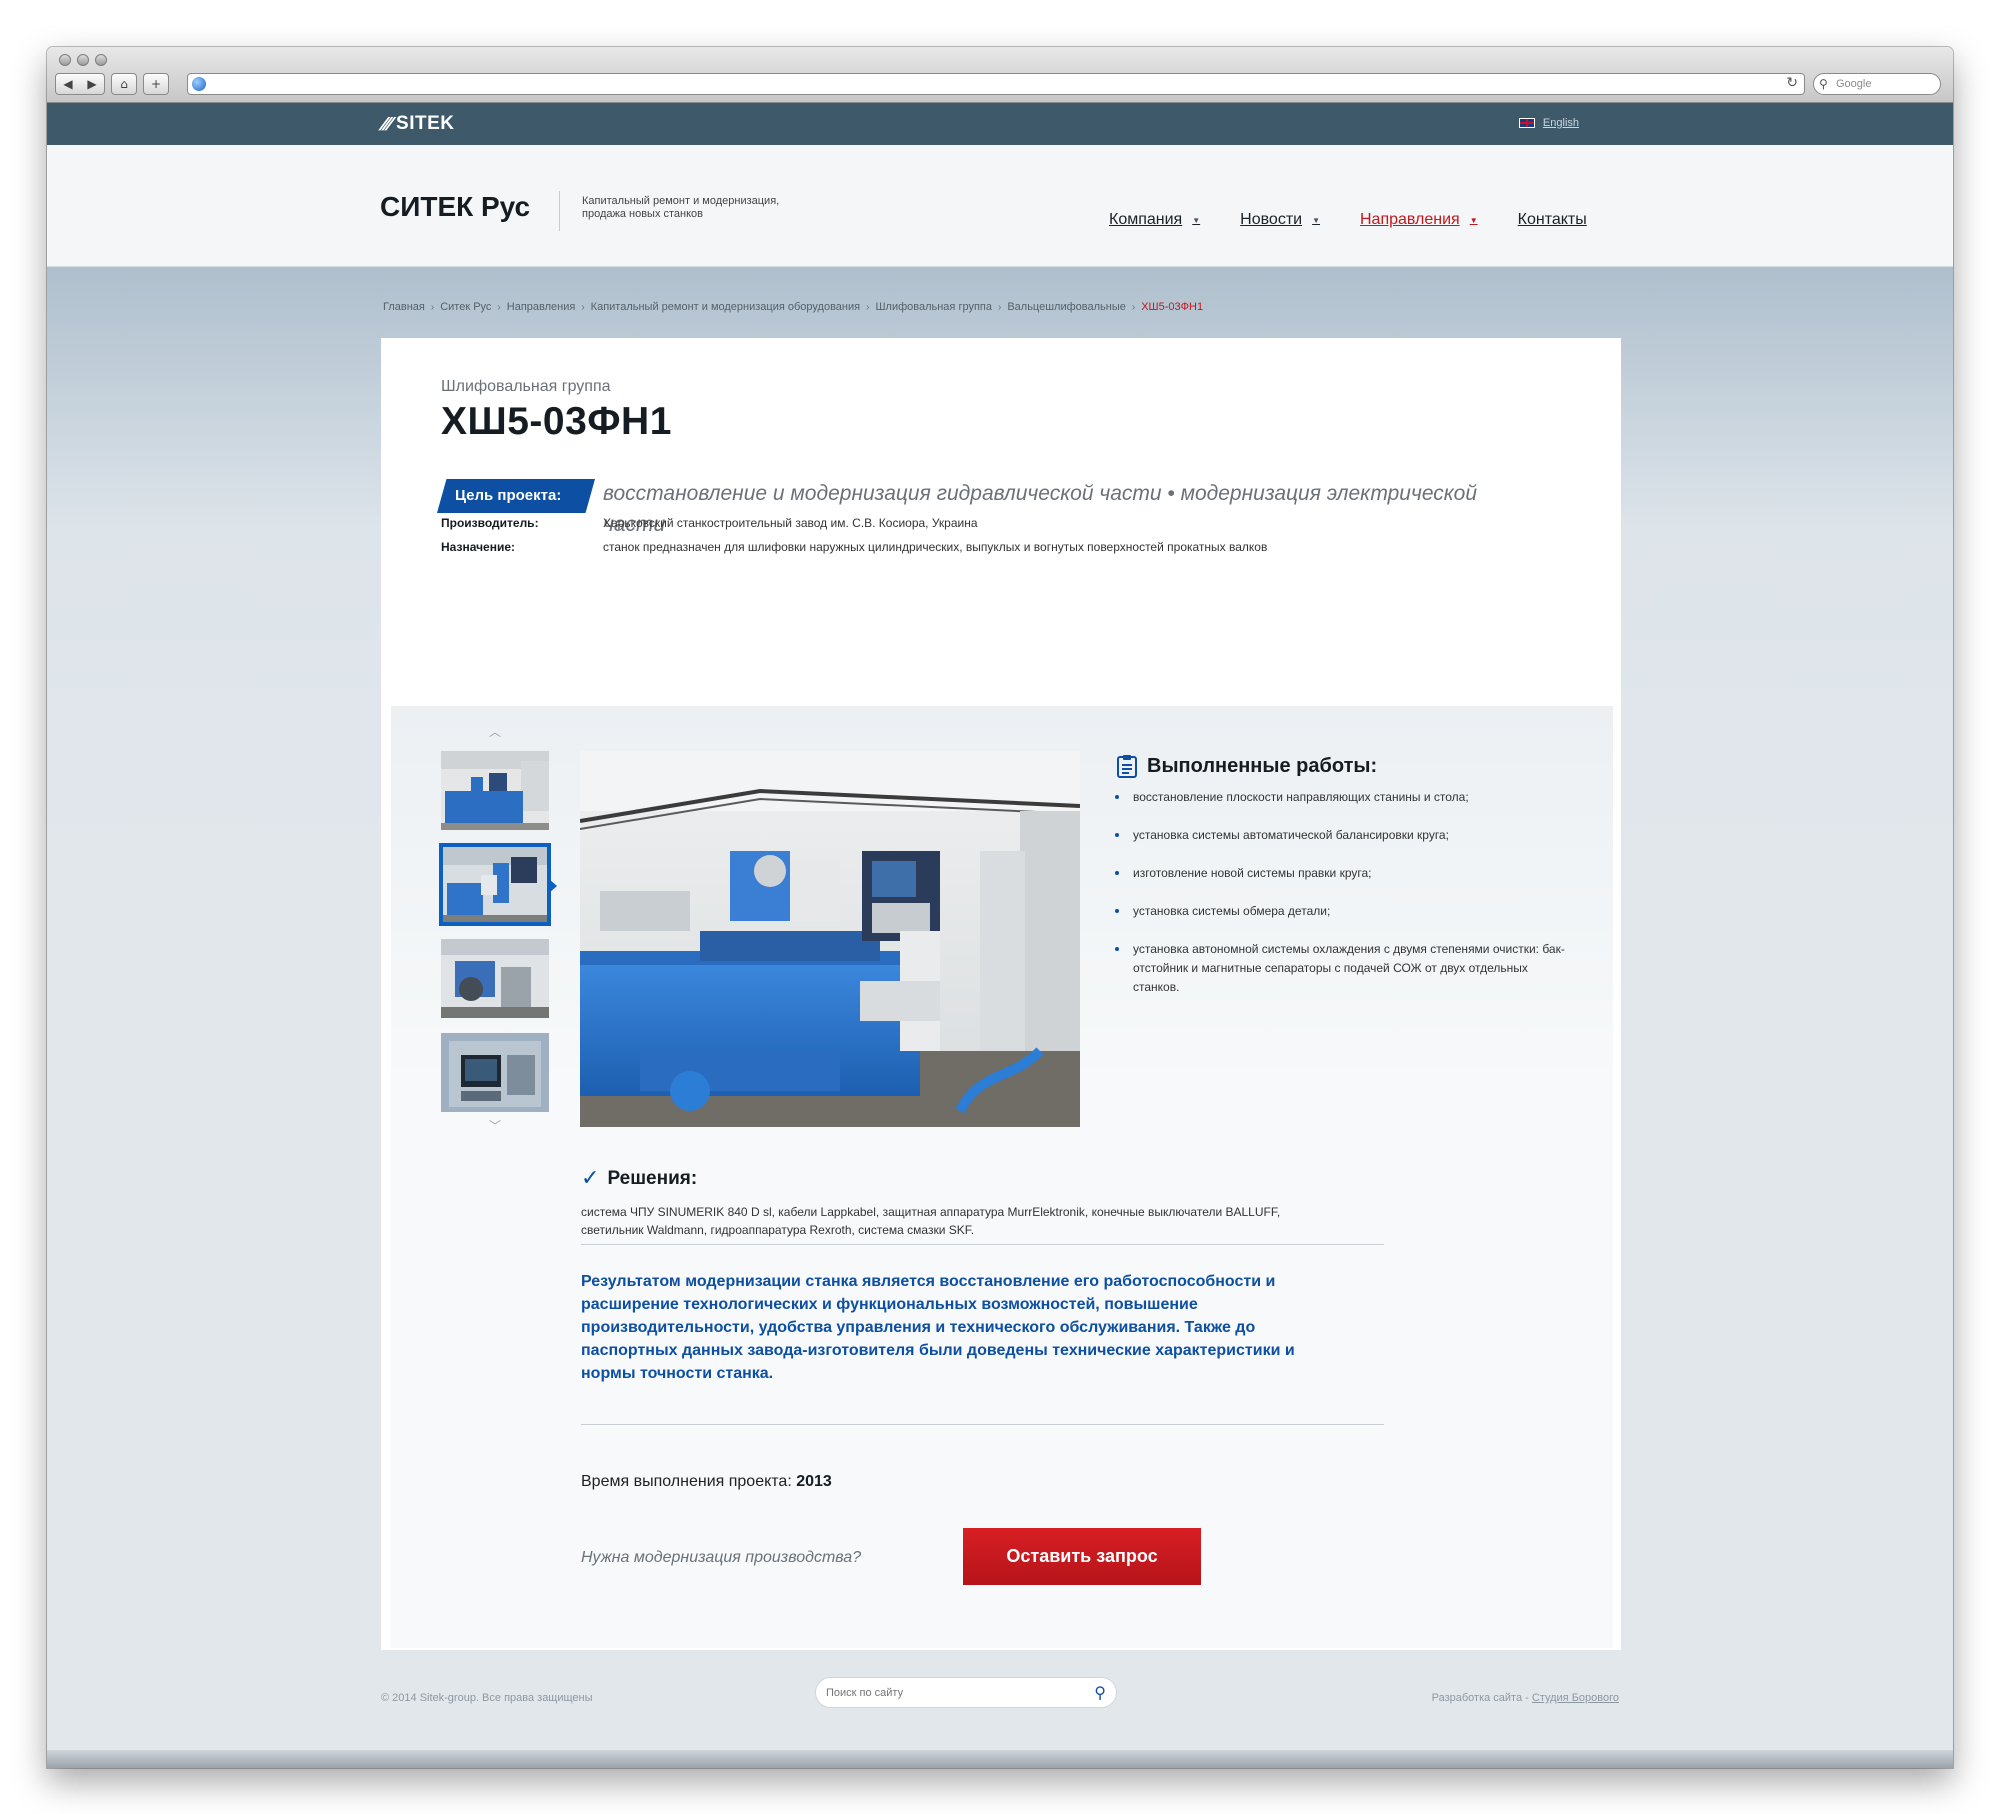 This screenshot has height=1814, width=1999. What do you see at coordinates (1000, 124) in the screenshot?
I see `site-topbar: /// SITEK English` at bounding box center [1000, 124].